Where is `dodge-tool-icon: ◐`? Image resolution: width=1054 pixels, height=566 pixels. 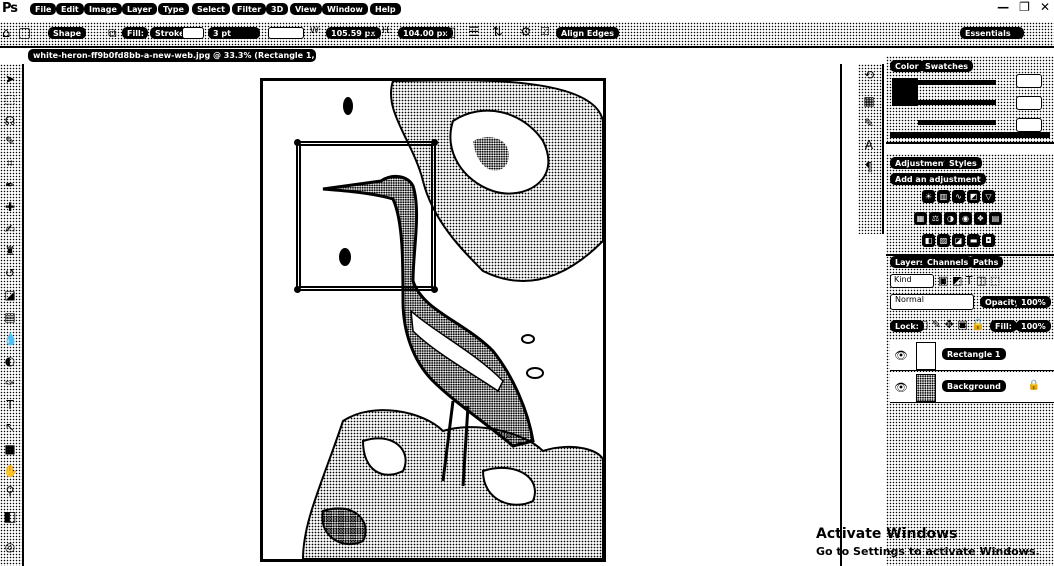
dodge-tool-icon: ◐ is located at coordinates (10, 361).